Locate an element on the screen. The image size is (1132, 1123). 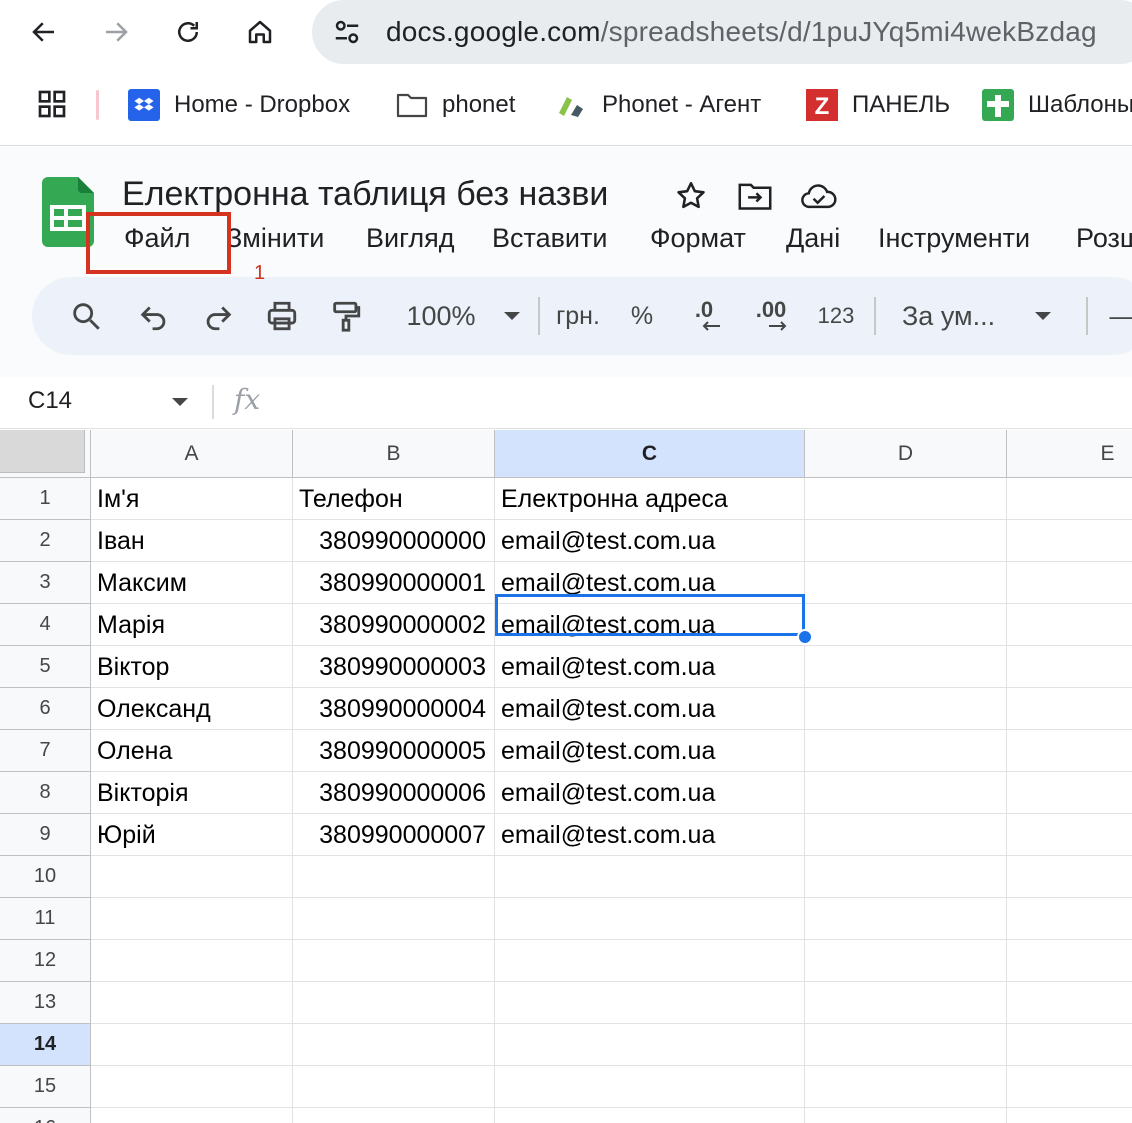
print-button is located at coordinates (282, 316).